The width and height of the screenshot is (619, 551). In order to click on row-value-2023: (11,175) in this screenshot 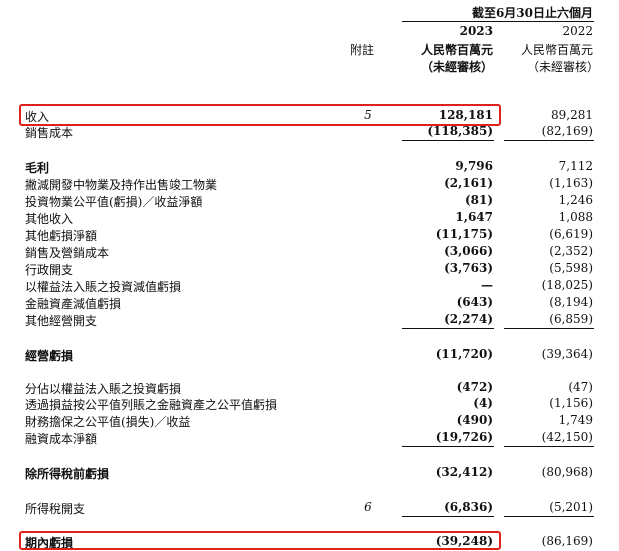, I will do `click(464, 234)`.